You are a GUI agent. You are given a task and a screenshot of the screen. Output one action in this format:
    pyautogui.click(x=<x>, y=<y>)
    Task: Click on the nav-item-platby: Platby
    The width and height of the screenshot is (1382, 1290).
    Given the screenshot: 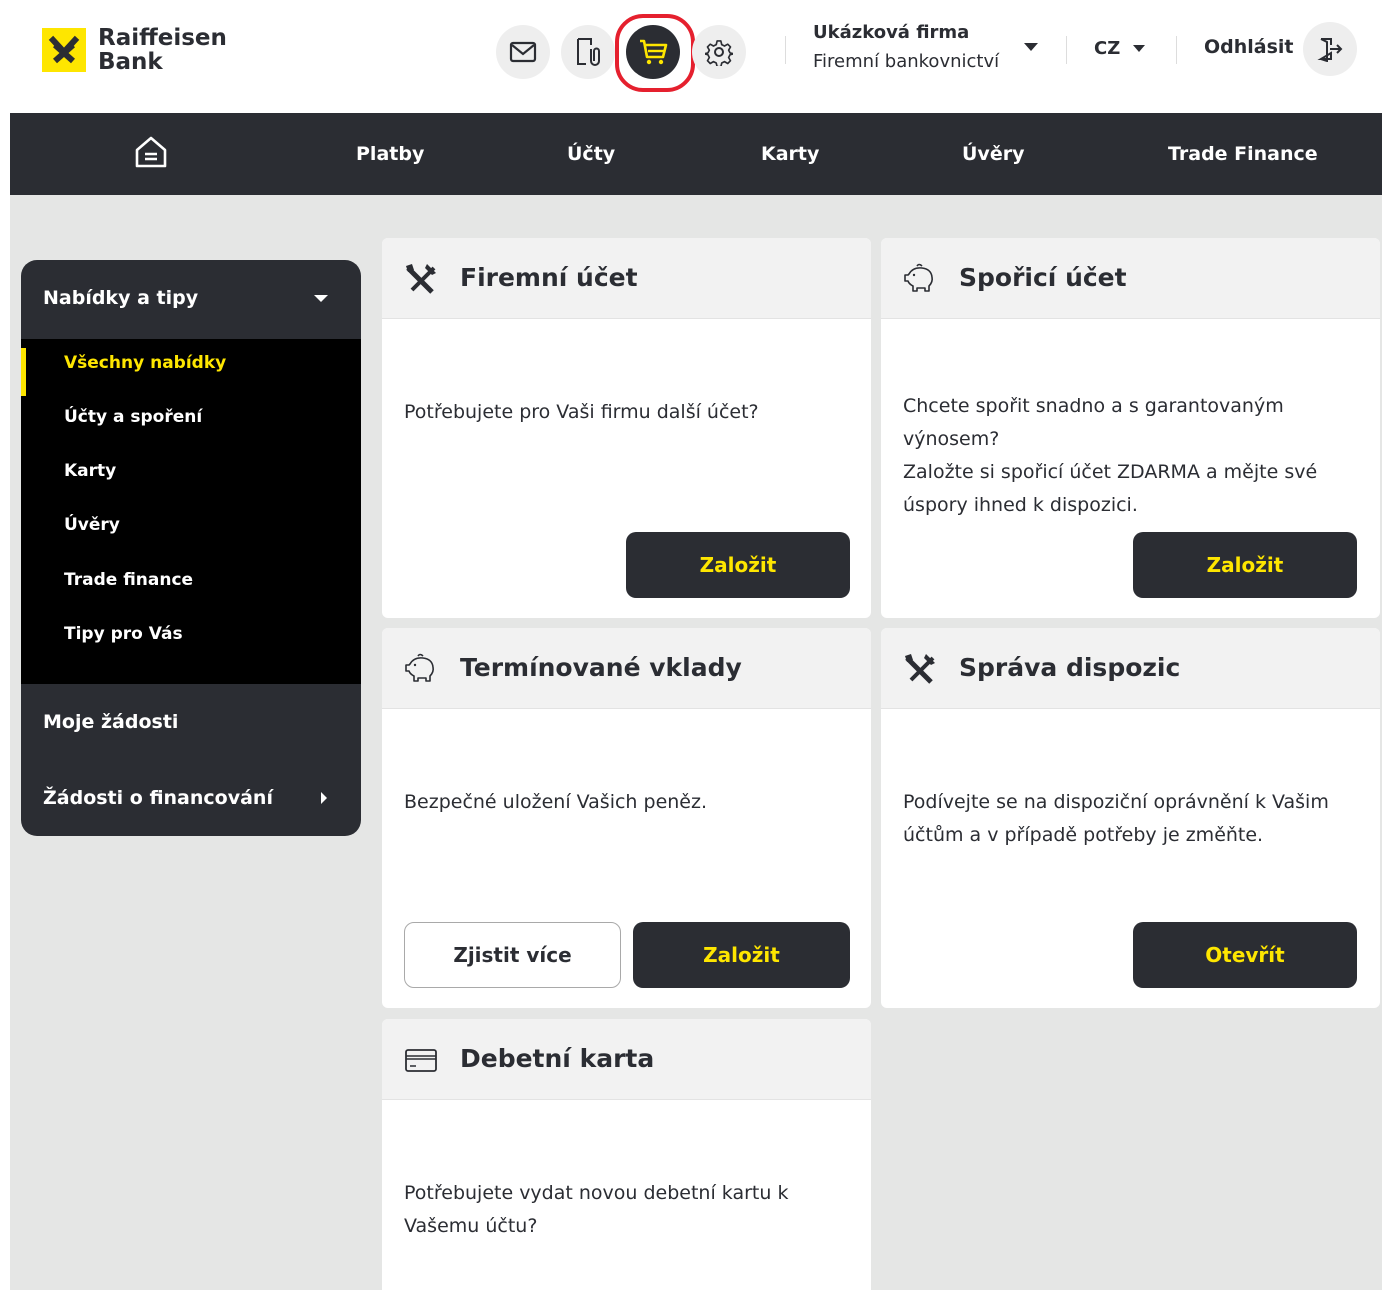 What is the action you would take?
    pyautogui.click(x=390, y=154)
    